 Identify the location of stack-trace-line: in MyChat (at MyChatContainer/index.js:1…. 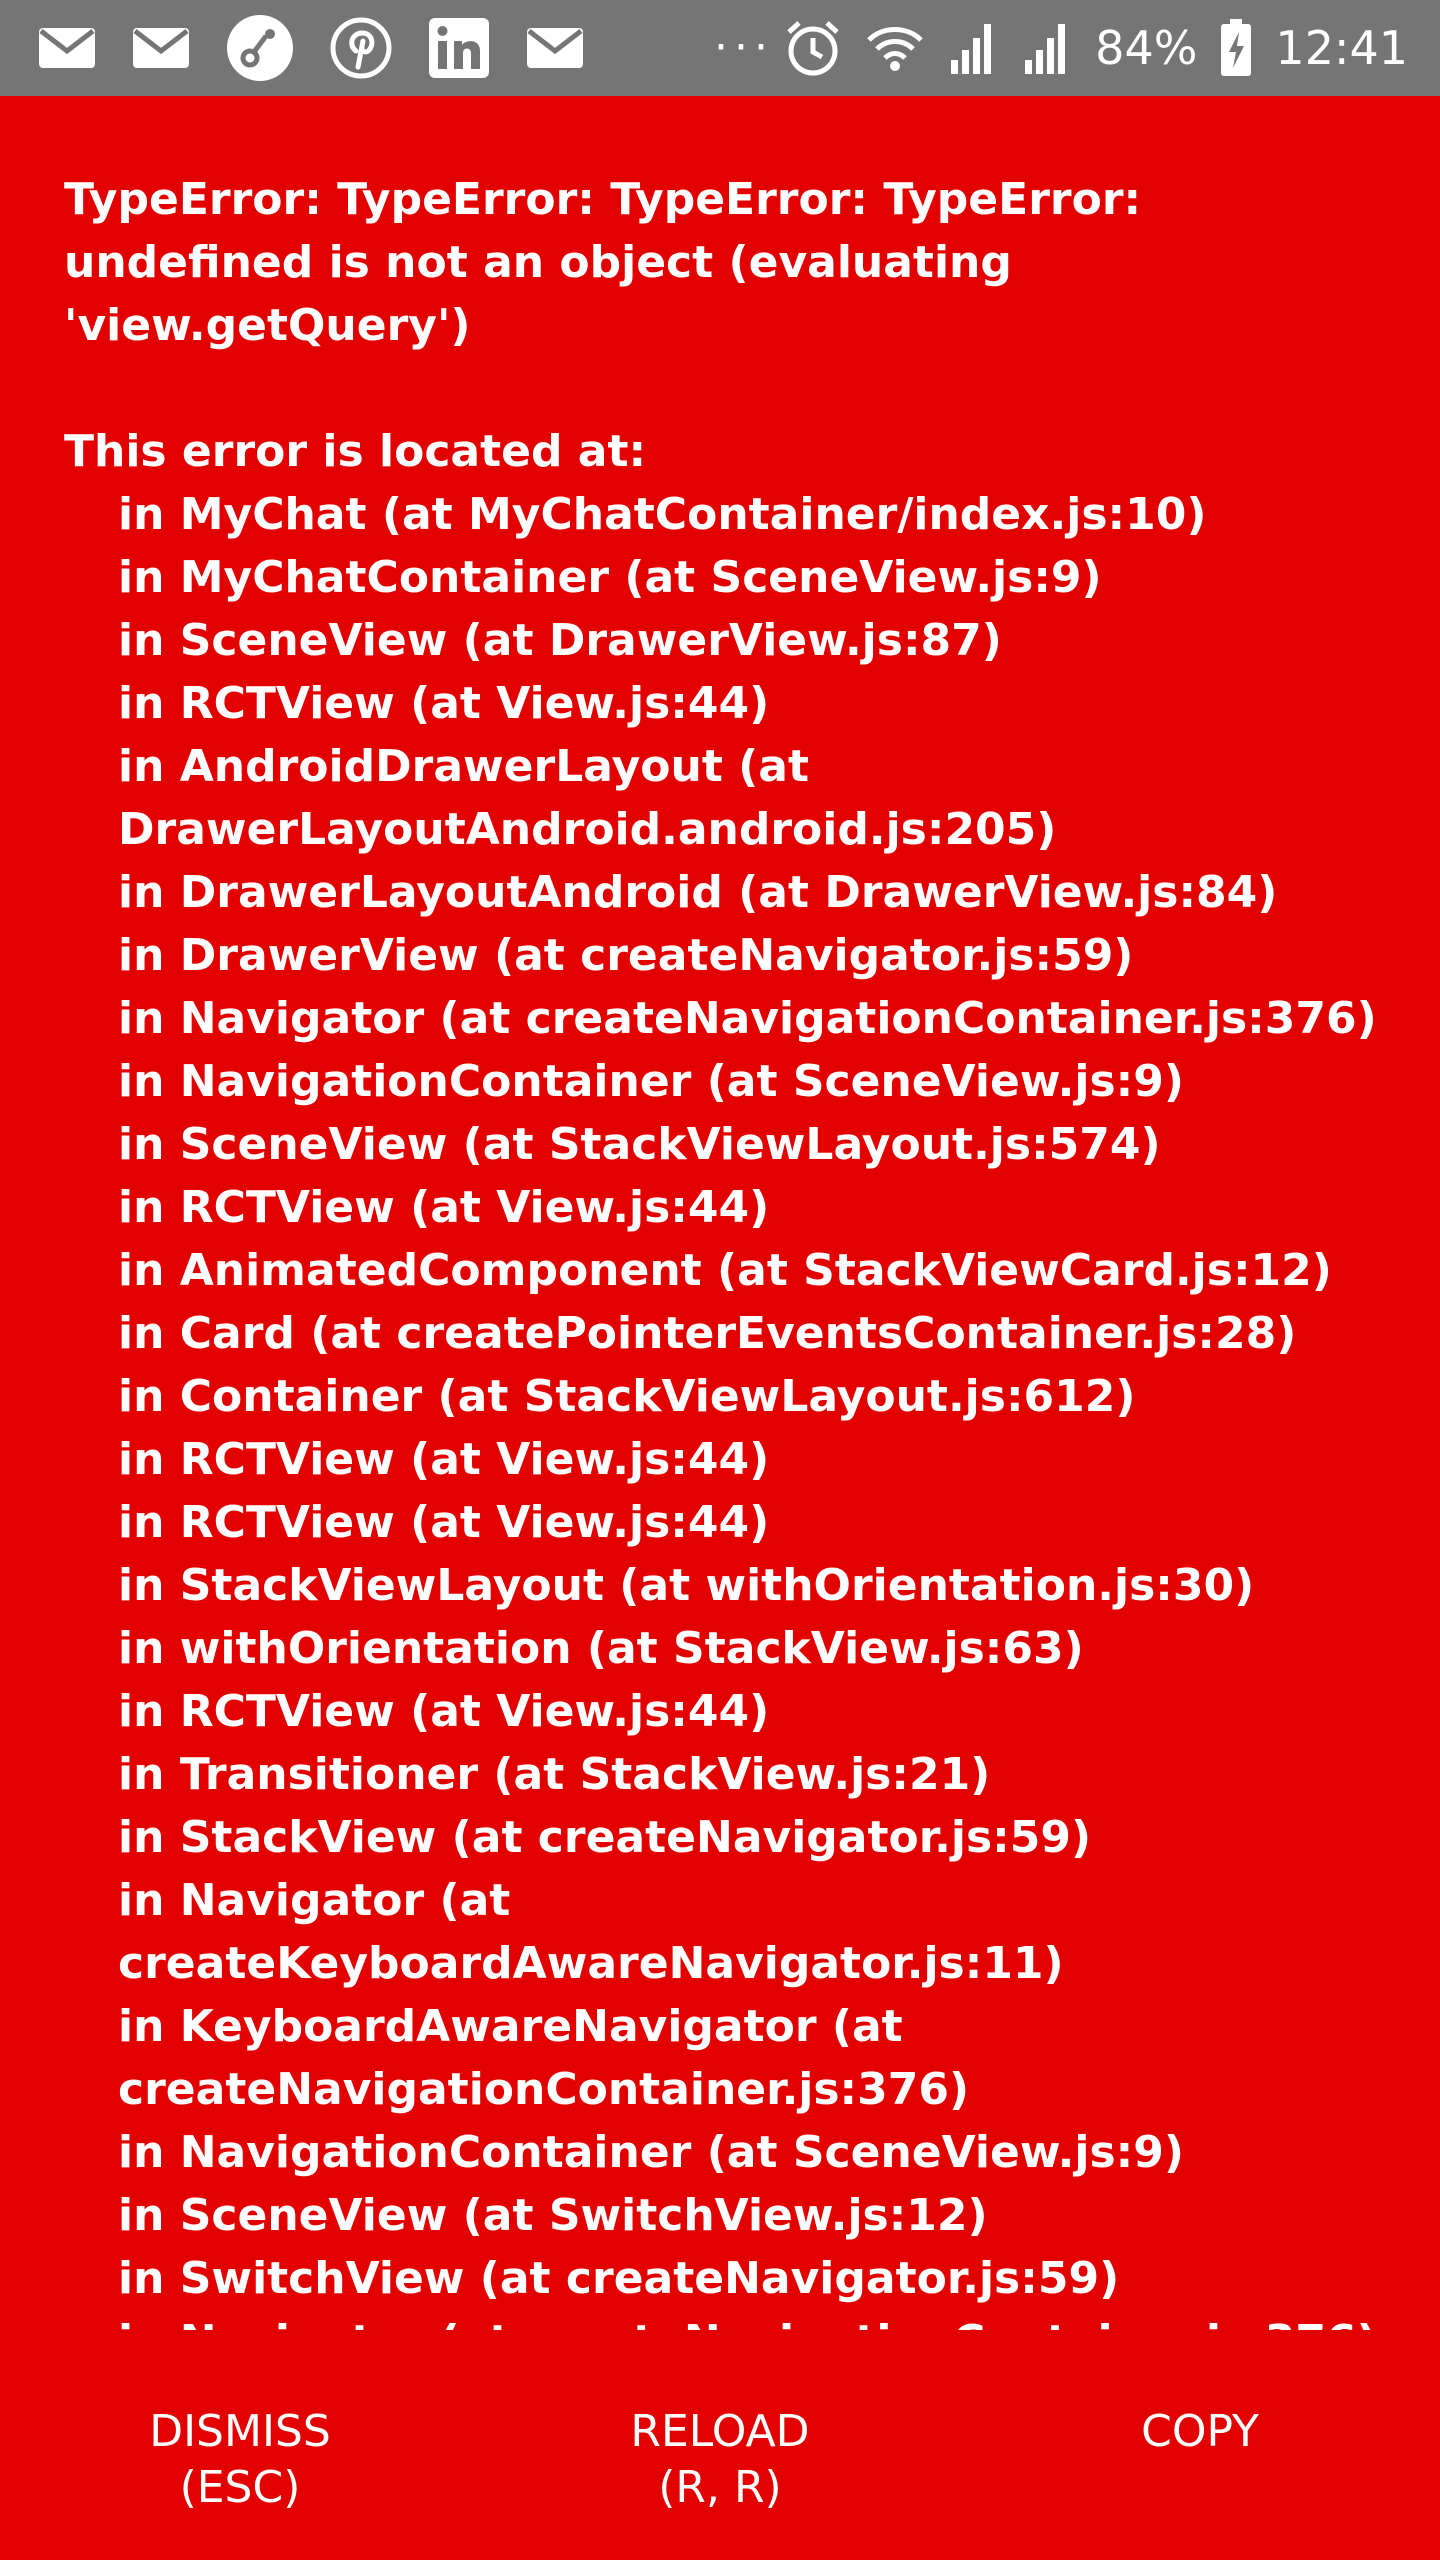
(662, 514).